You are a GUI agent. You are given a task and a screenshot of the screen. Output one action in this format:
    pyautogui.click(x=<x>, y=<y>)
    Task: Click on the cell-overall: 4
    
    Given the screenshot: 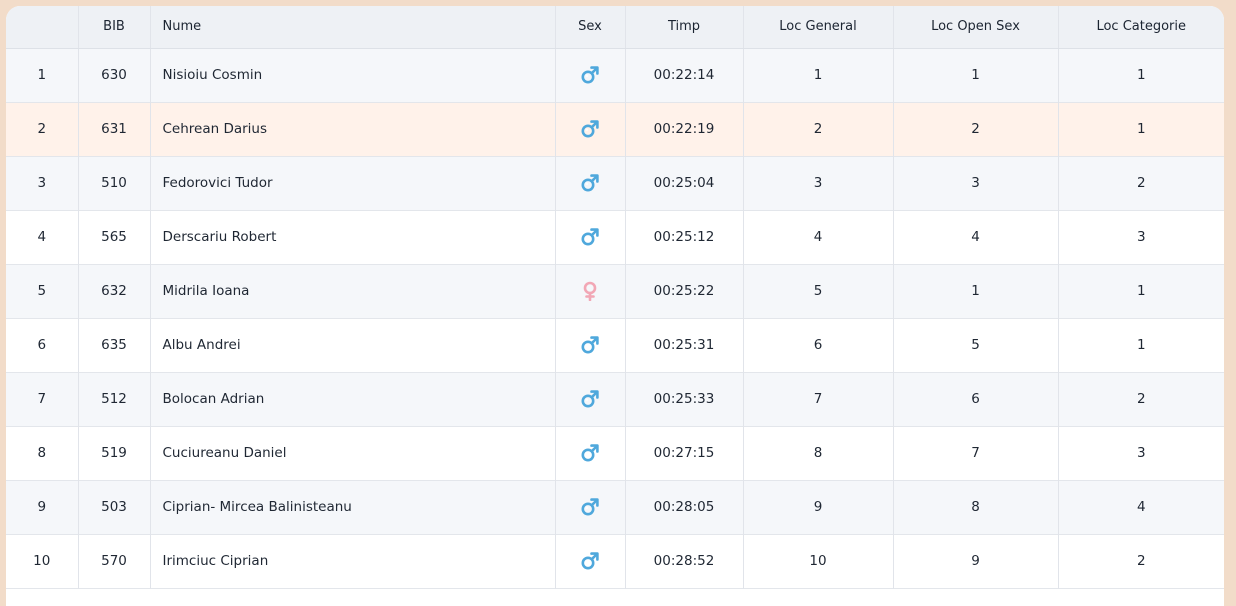 What is the action you would take?
    pyautogui.click(x=818, y=237)
    